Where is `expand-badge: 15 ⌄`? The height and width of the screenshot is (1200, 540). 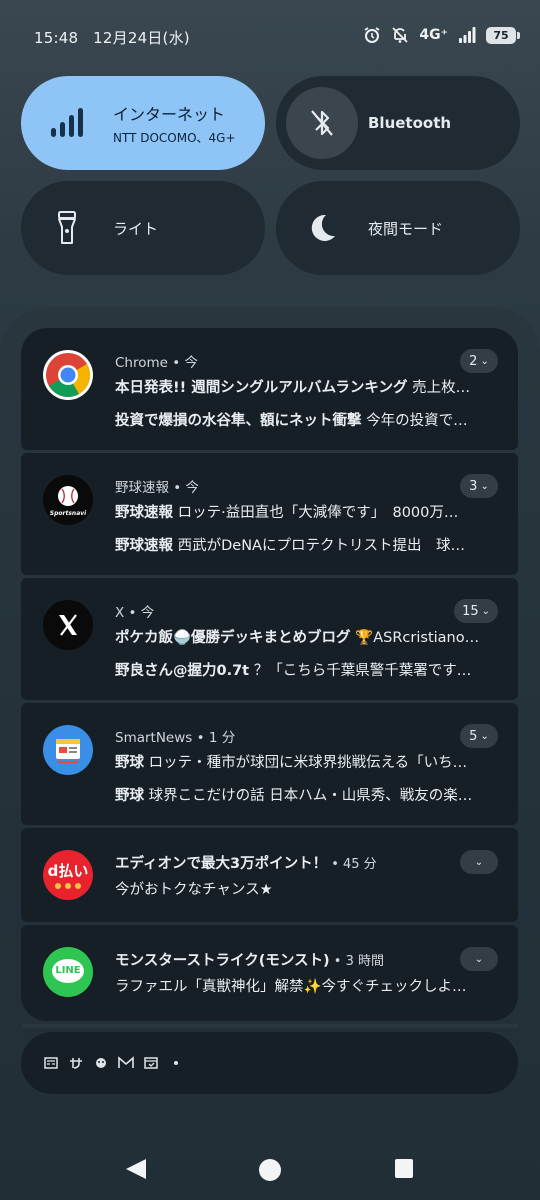 expand-badge: 15 ⌄ is located at coordinates (476, 611).